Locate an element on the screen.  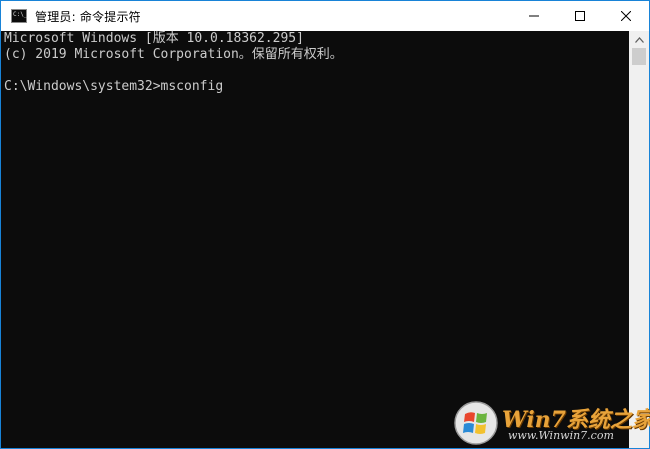
windows-logo-icon is located at coordinates (476, 423).